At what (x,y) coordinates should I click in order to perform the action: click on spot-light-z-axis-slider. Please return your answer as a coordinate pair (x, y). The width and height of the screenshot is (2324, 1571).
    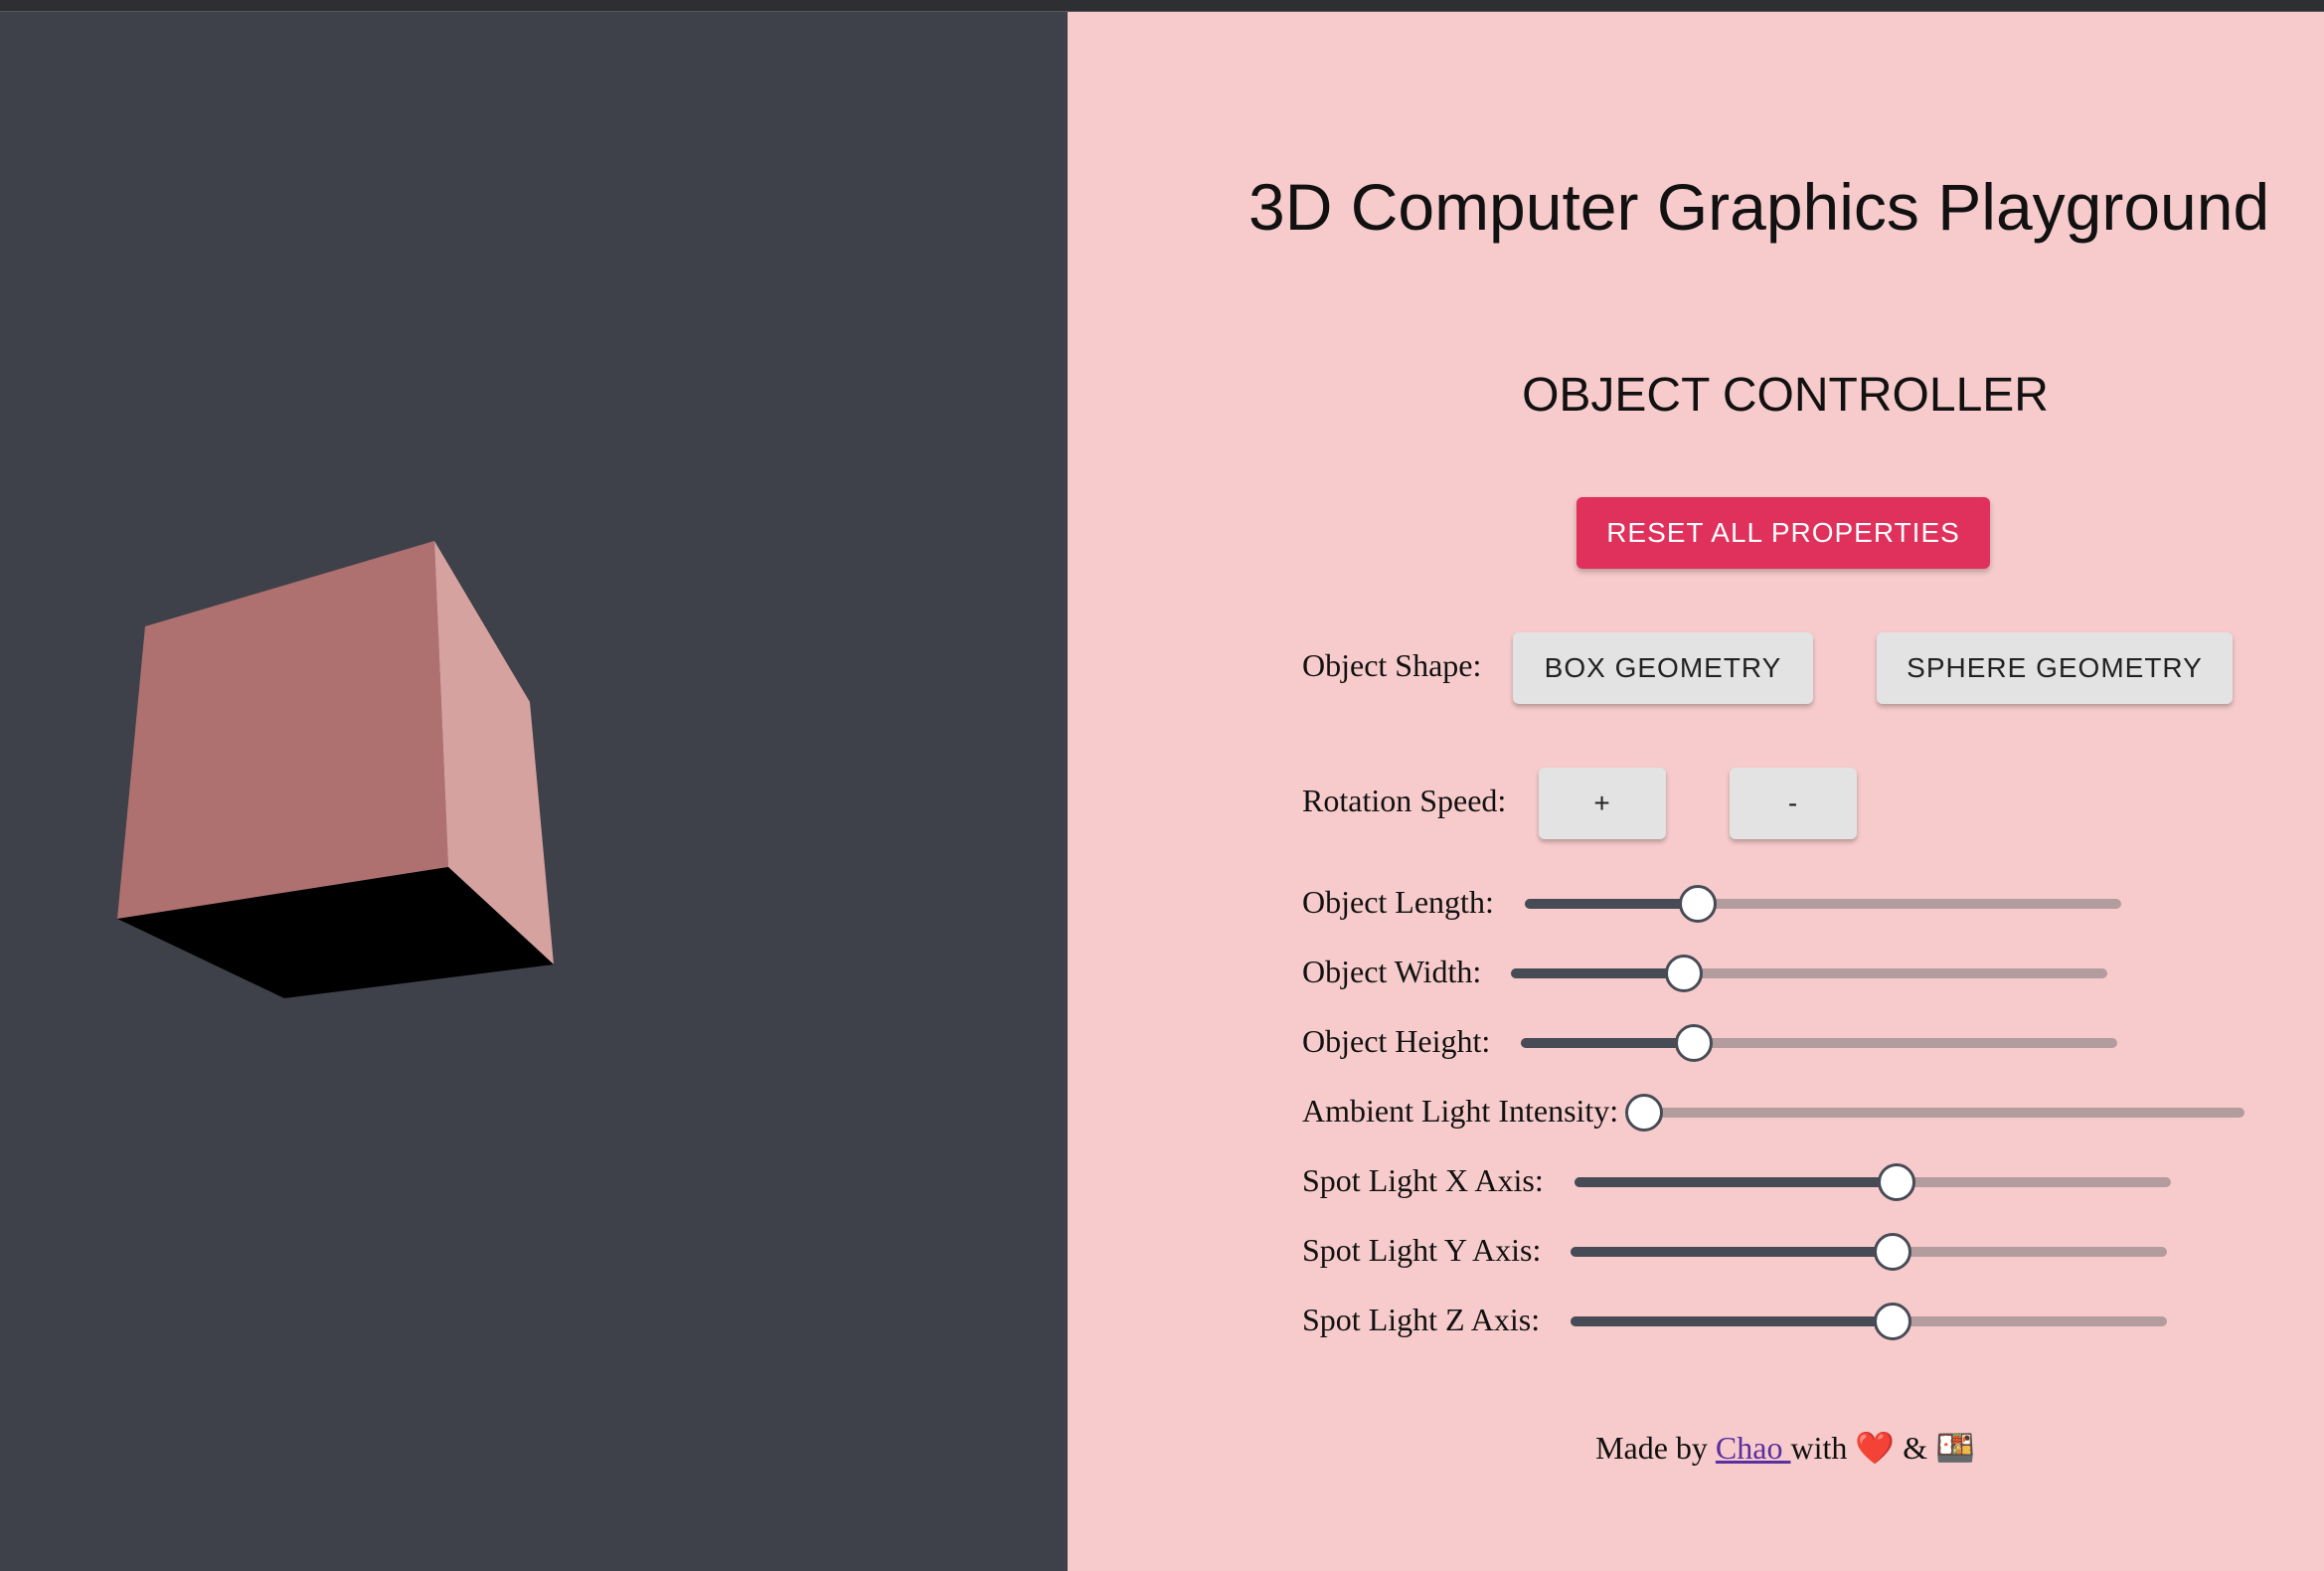
    Looking at the image, I should click on (1869, 1321).